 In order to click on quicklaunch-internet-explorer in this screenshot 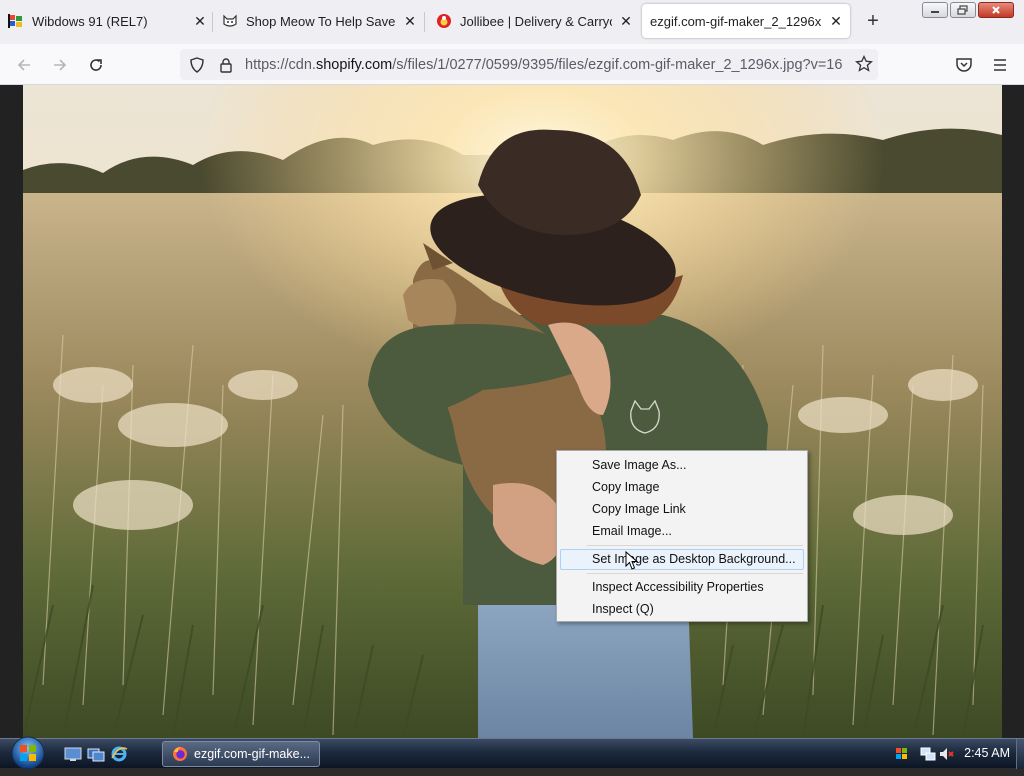, I will do `click(119, 754)`.